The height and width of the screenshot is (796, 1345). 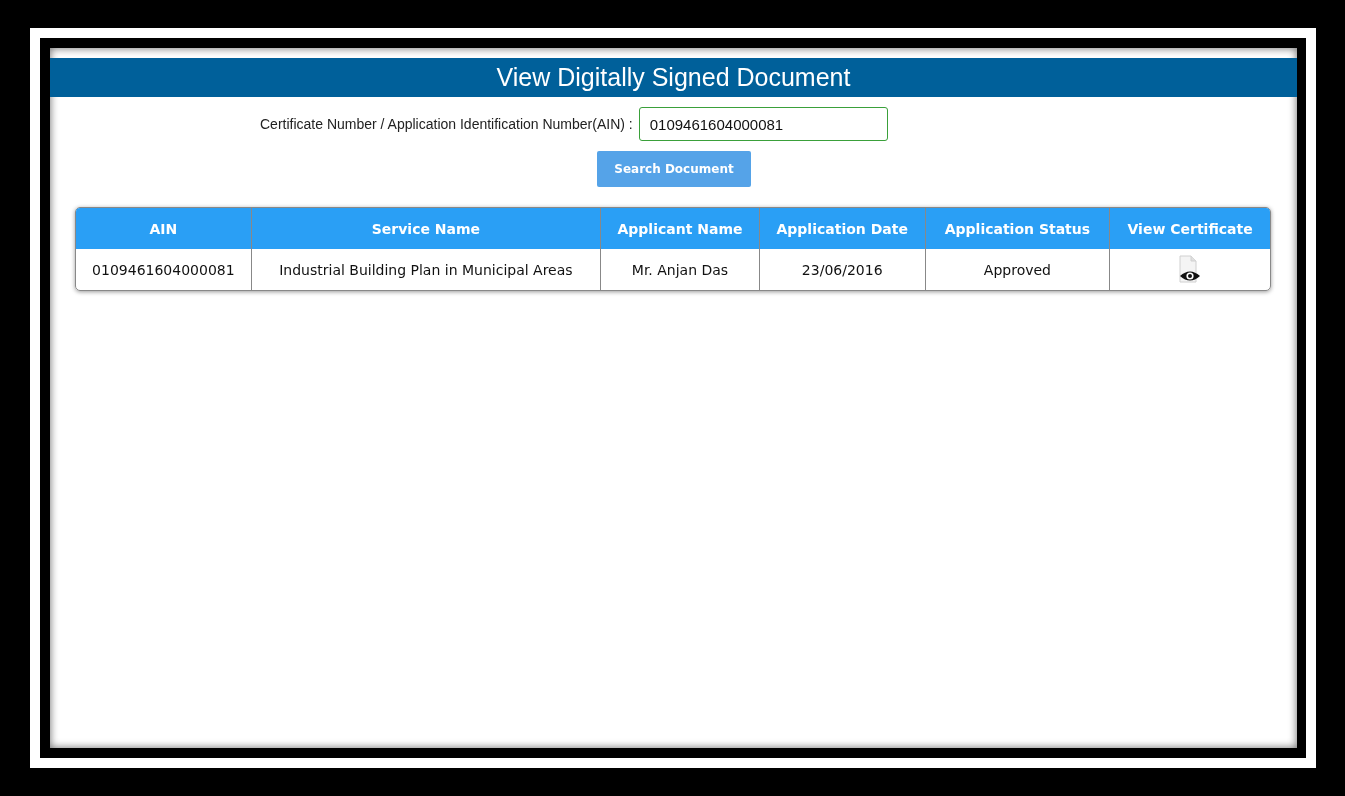 I want to click on table-cell: Approved, so click(x=1017, y=269).